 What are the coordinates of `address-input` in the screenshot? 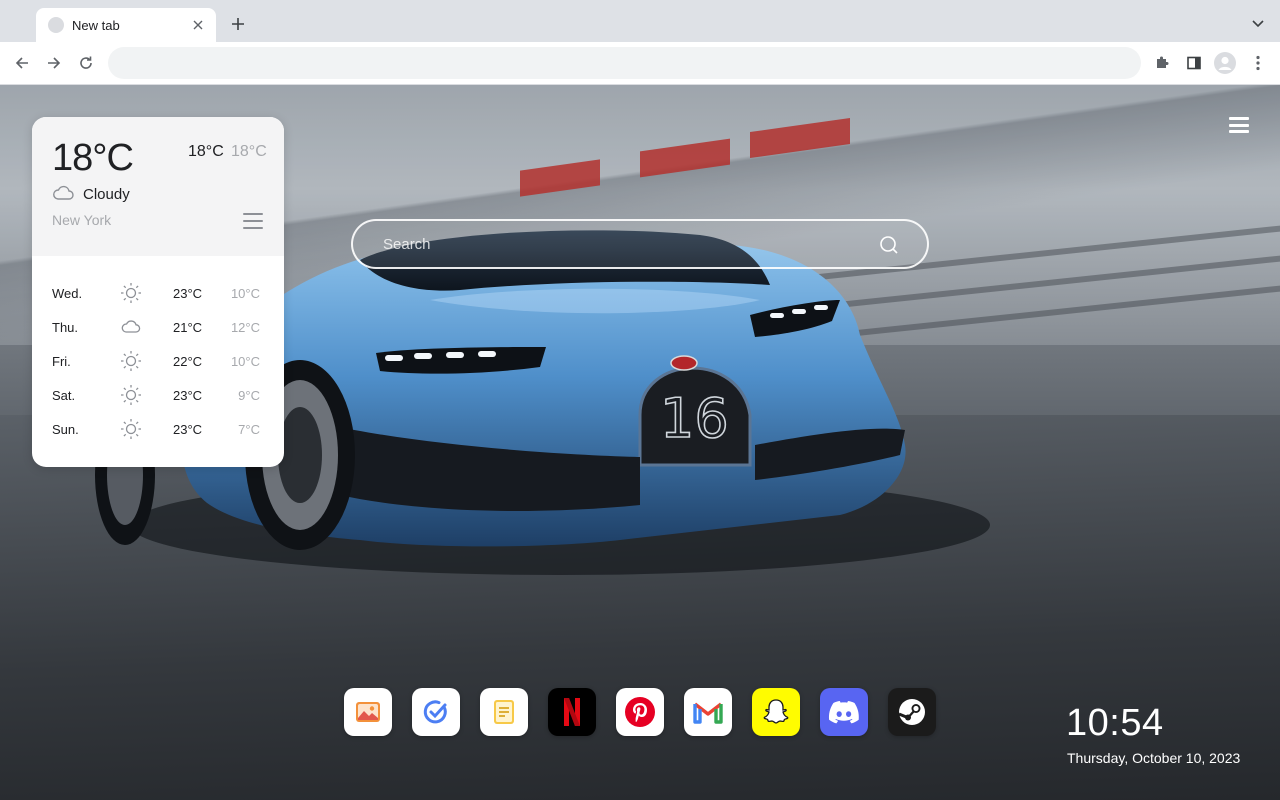 It's located at (624, 63).